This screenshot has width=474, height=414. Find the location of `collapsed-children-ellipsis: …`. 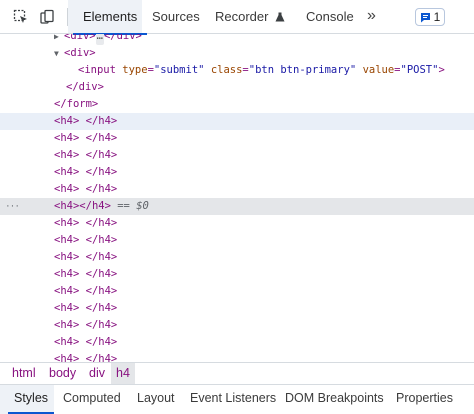

collapsed-children-ellipsis: … is located at coordinates (99, 39).